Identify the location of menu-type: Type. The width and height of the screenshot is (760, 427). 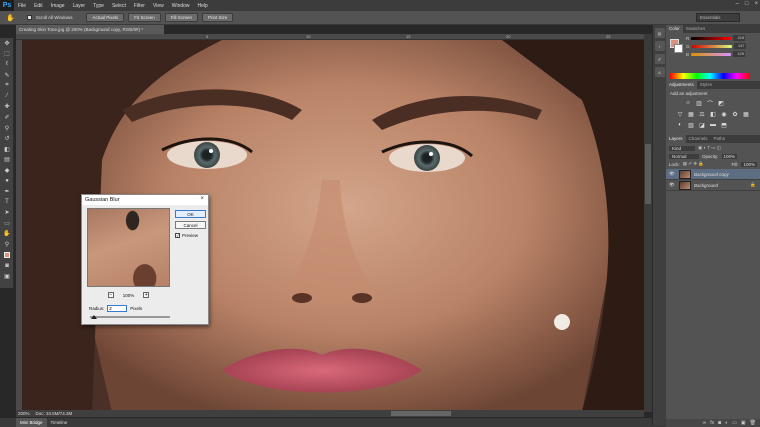
(98, 6).